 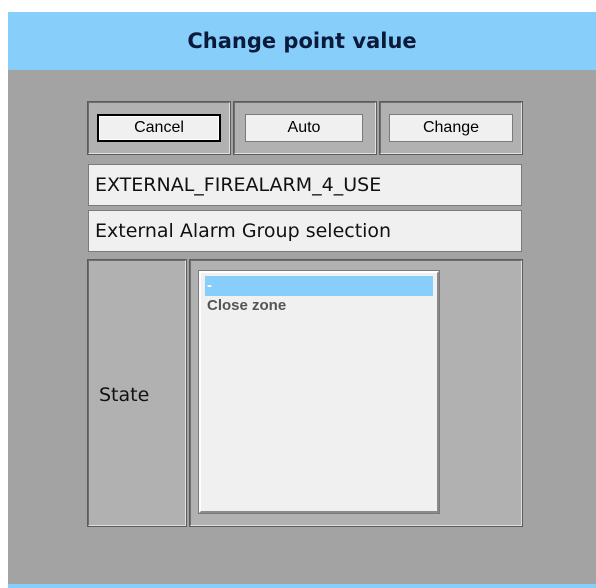 I want to click on button-row-cell-cancel: Cancel, so click(x=159, y=128).